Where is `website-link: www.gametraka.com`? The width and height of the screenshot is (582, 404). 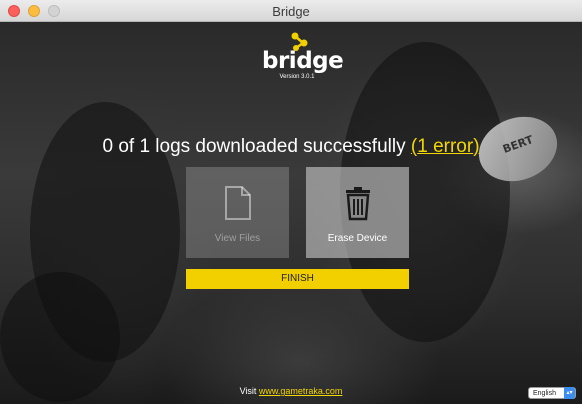 website-link: www.gametraka.com is located at coordinates (301, 391).